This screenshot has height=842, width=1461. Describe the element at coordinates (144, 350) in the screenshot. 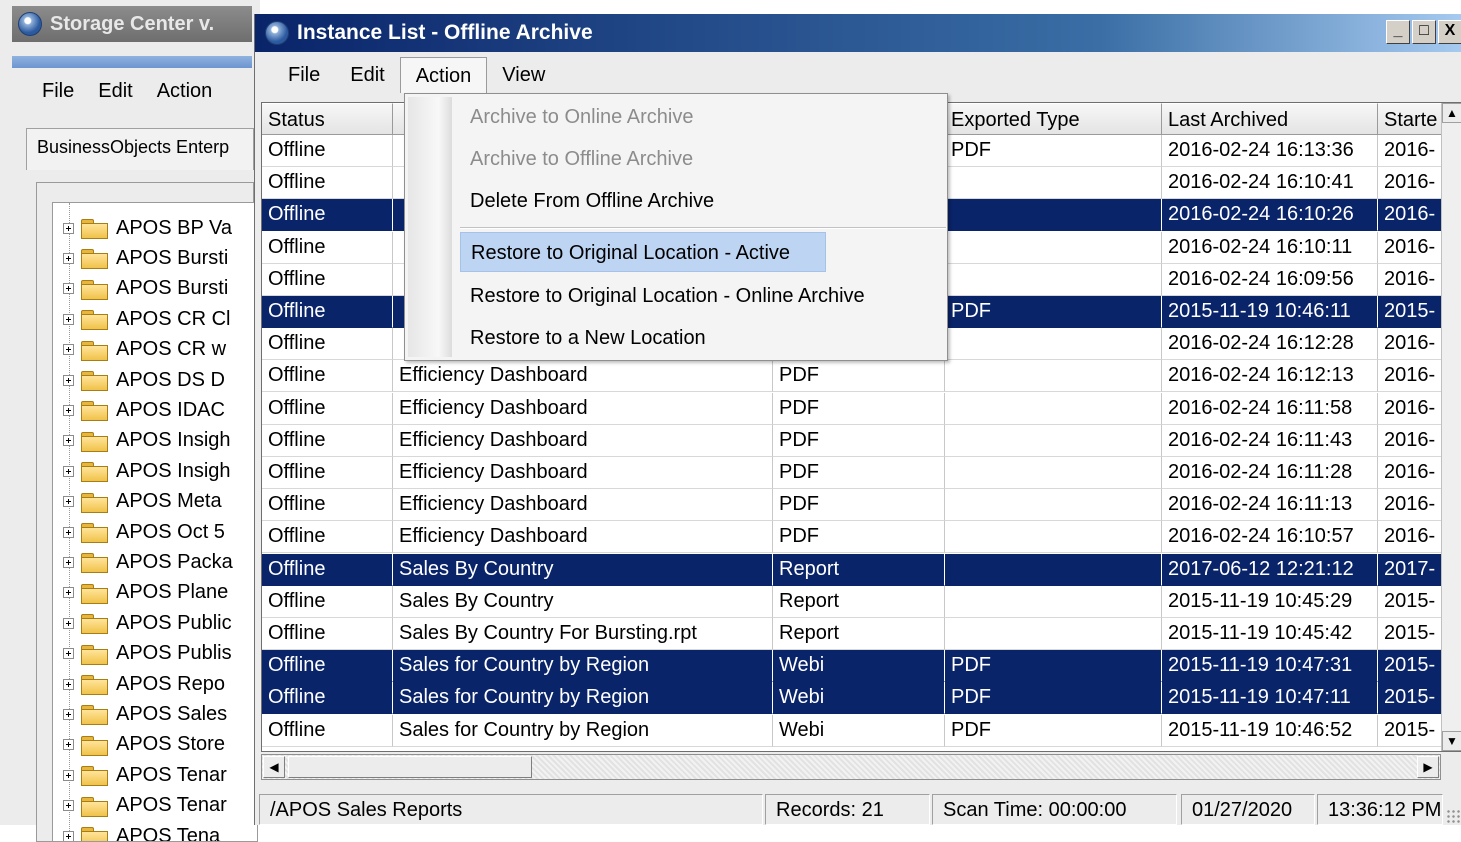

I see `tree-item: APOS CR w` at that location.